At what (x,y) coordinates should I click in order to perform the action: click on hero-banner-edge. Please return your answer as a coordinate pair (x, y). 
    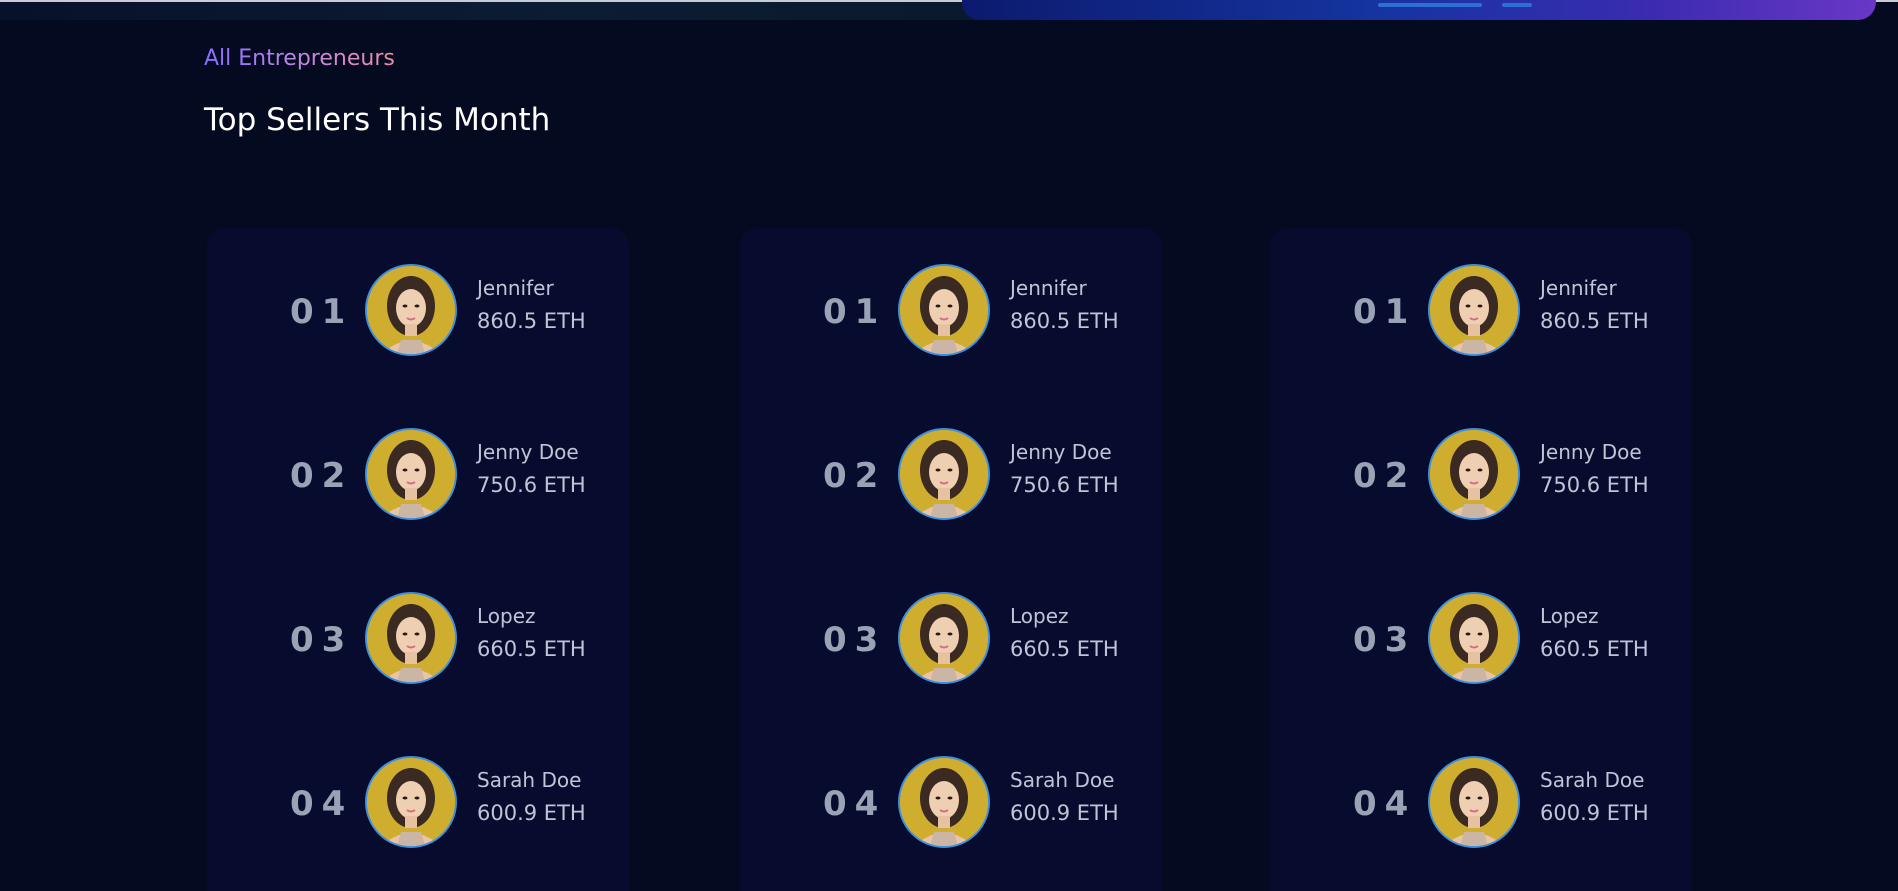
    Looking at the image, I should click on (1419, 10).